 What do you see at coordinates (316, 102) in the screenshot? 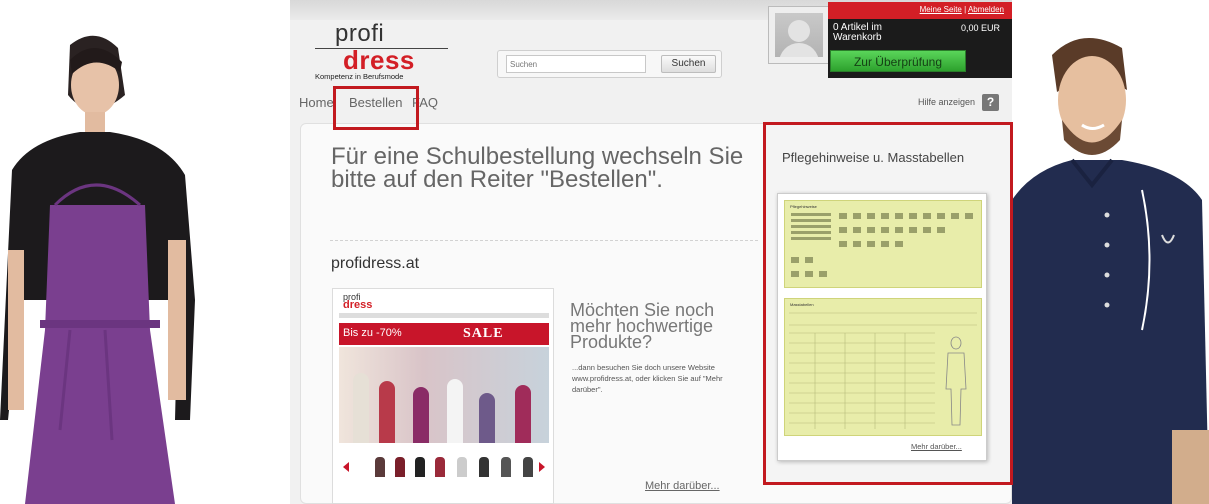
I see `nav-home: Home` at bounding box center [316, 102].